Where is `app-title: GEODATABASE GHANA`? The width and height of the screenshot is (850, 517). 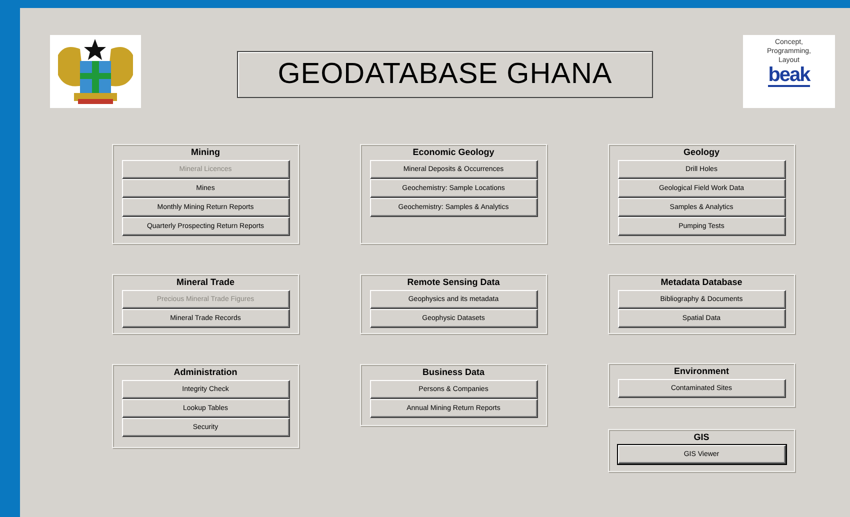 app-title: GEODATABASE GHANA is located at coordinates (445, 74).